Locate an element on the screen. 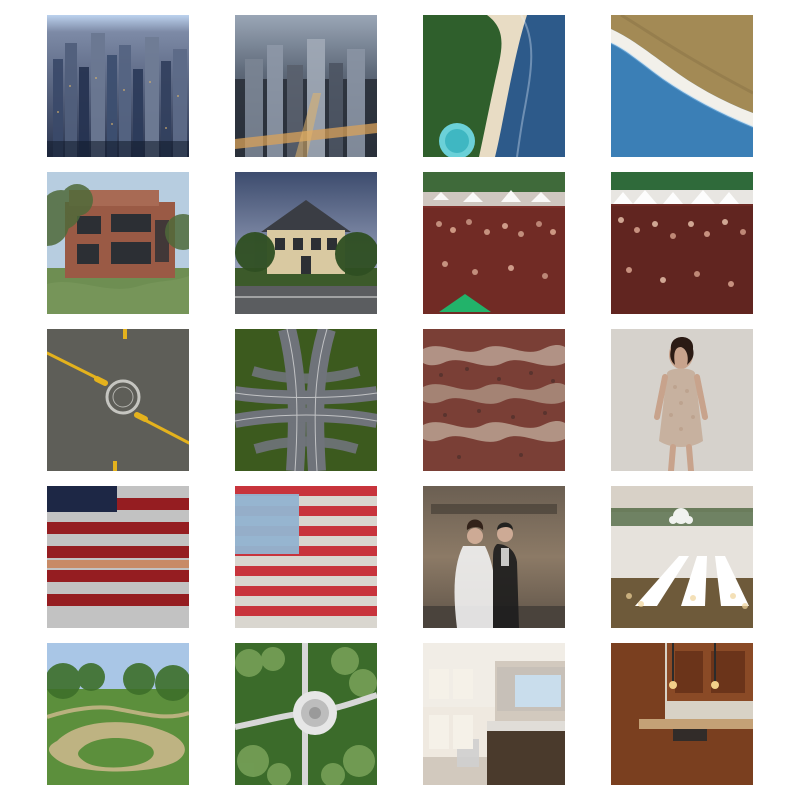  fabric-graphic is located at coordinates (494, 400).